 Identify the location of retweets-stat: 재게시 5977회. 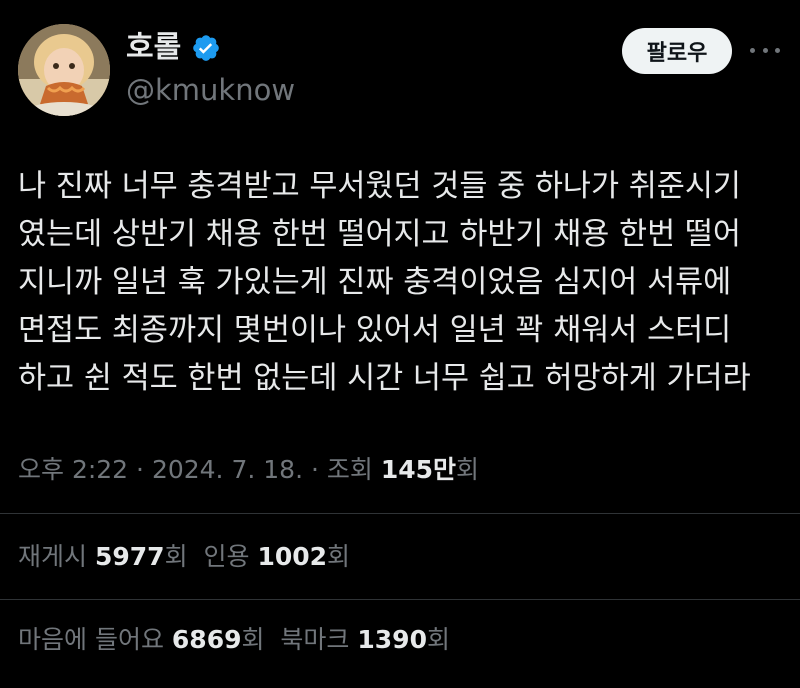
(103, 556).